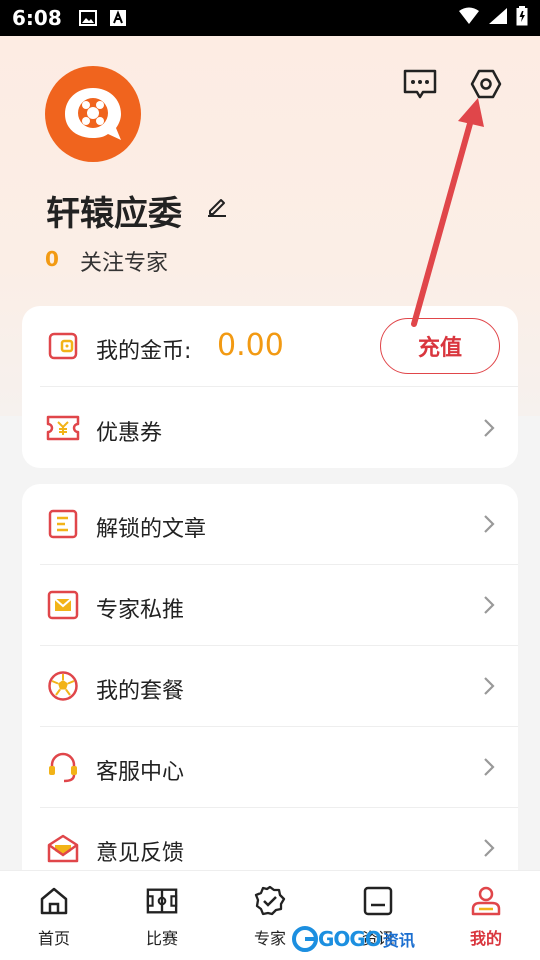  I want to click on envelope-open-icon, so click(63, 848).